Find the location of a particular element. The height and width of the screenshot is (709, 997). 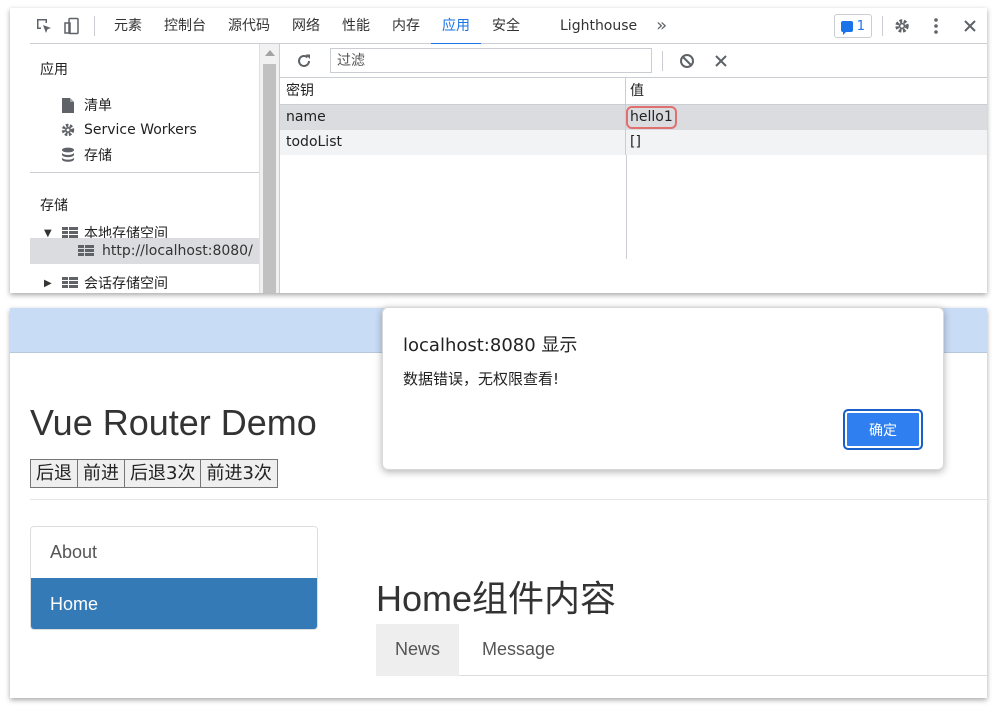

nav-link-home: Home is located at coordinates (174, 603).